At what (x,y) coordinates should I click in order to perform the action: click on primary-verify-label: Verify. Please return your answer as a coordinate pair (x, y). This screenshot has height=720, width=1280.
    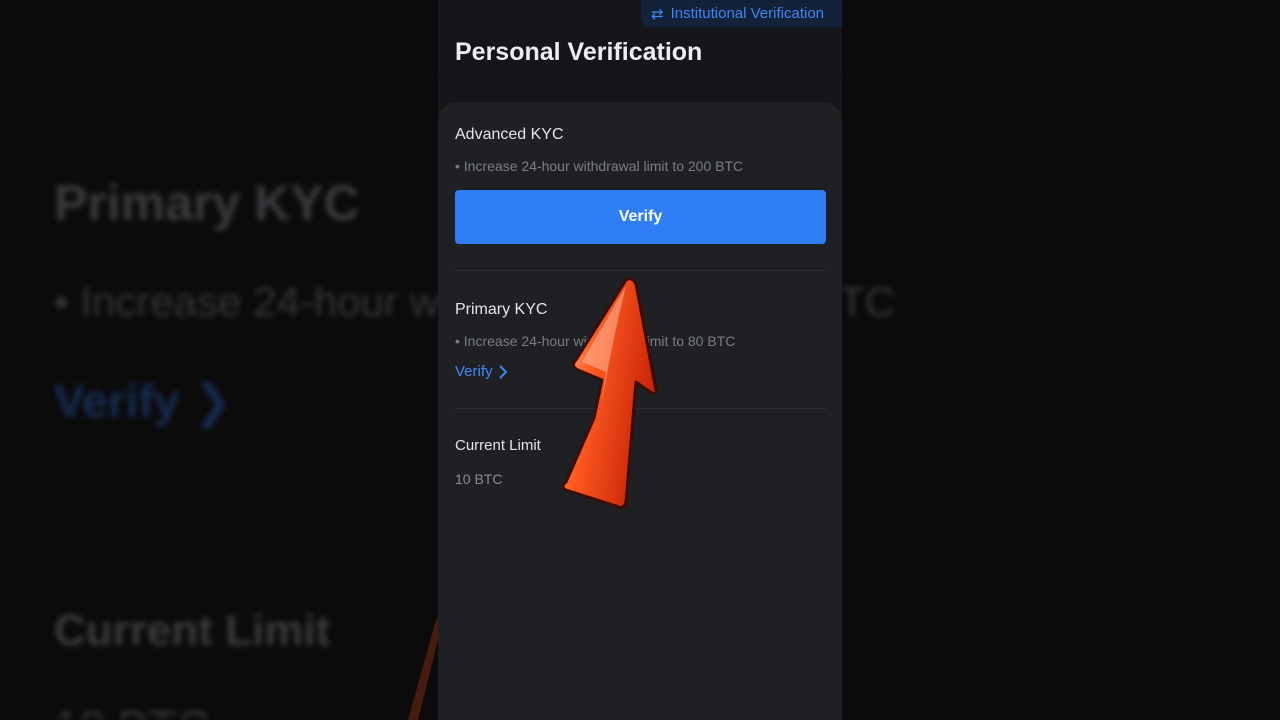
    Looking at the image, I should click on (474, 371).